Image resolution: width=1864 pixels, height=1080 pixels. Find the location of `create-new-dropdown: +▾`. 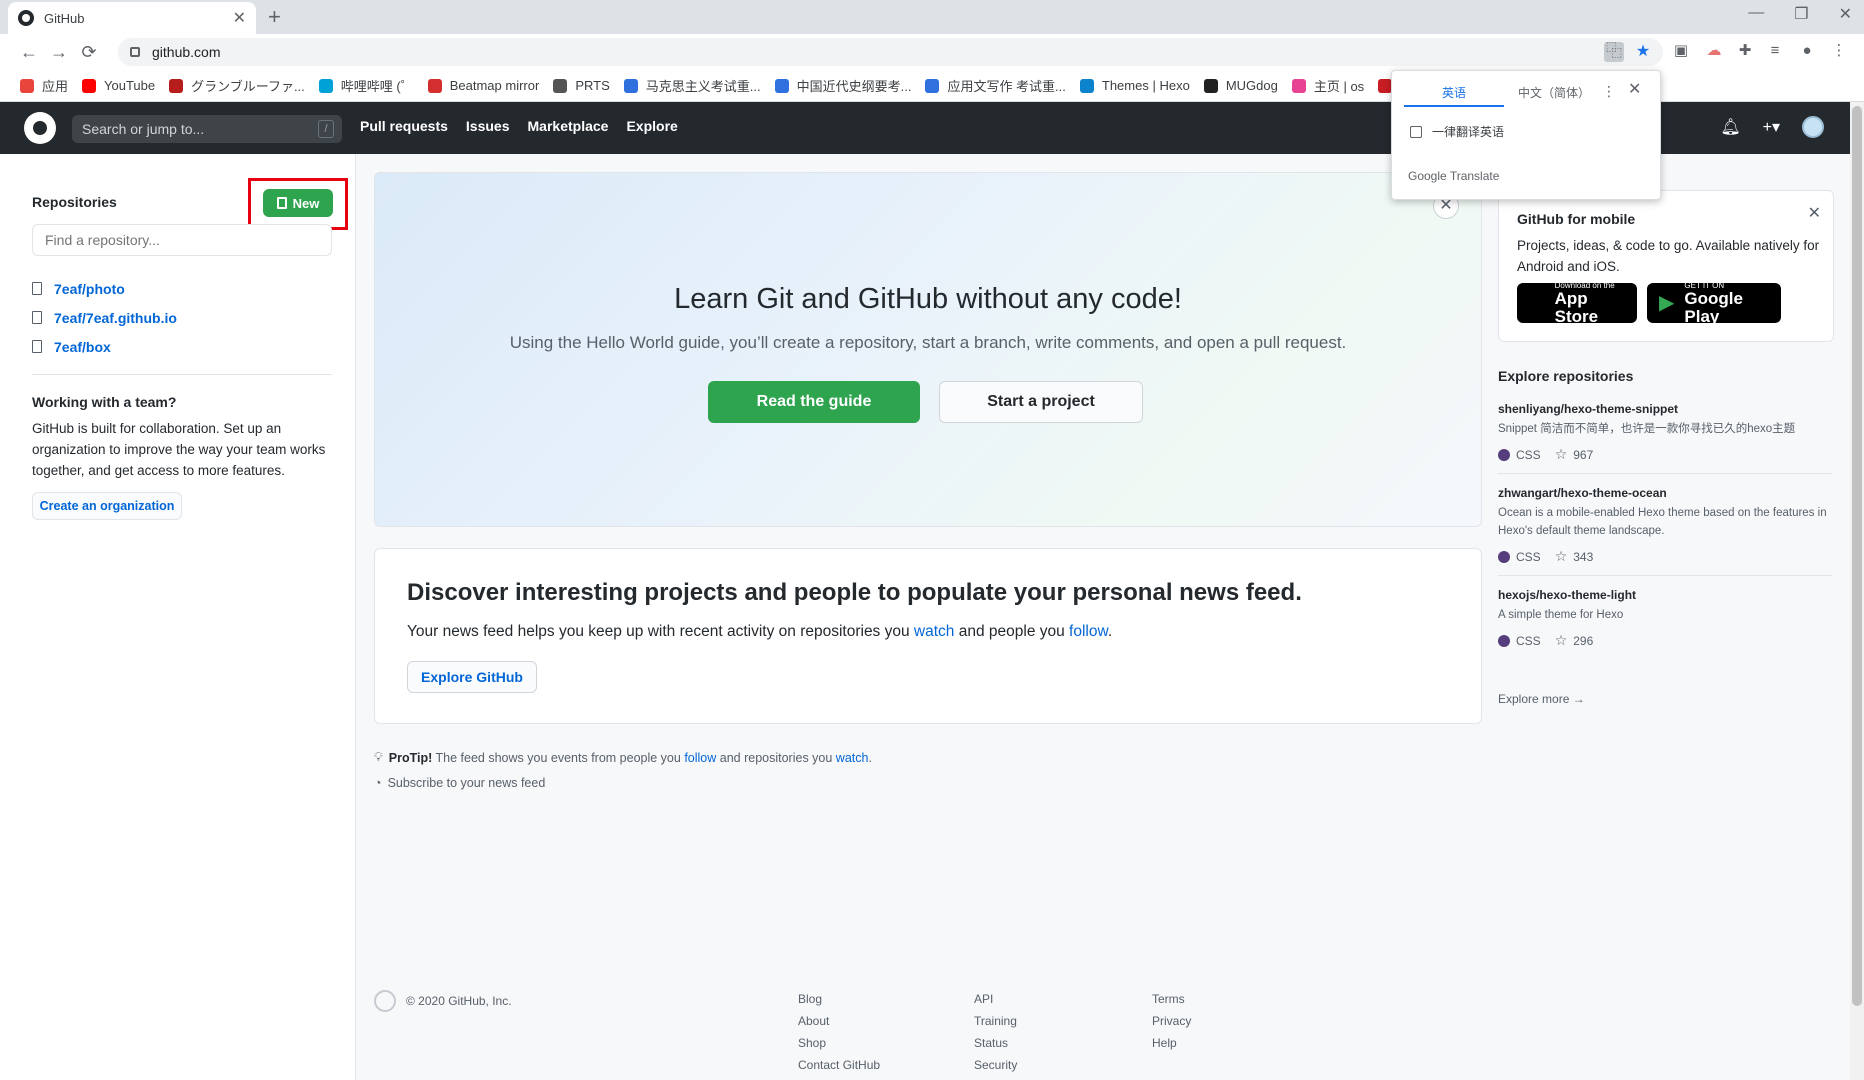

create-new-dropdown: +▾ is located at coordinates (1771, 127).